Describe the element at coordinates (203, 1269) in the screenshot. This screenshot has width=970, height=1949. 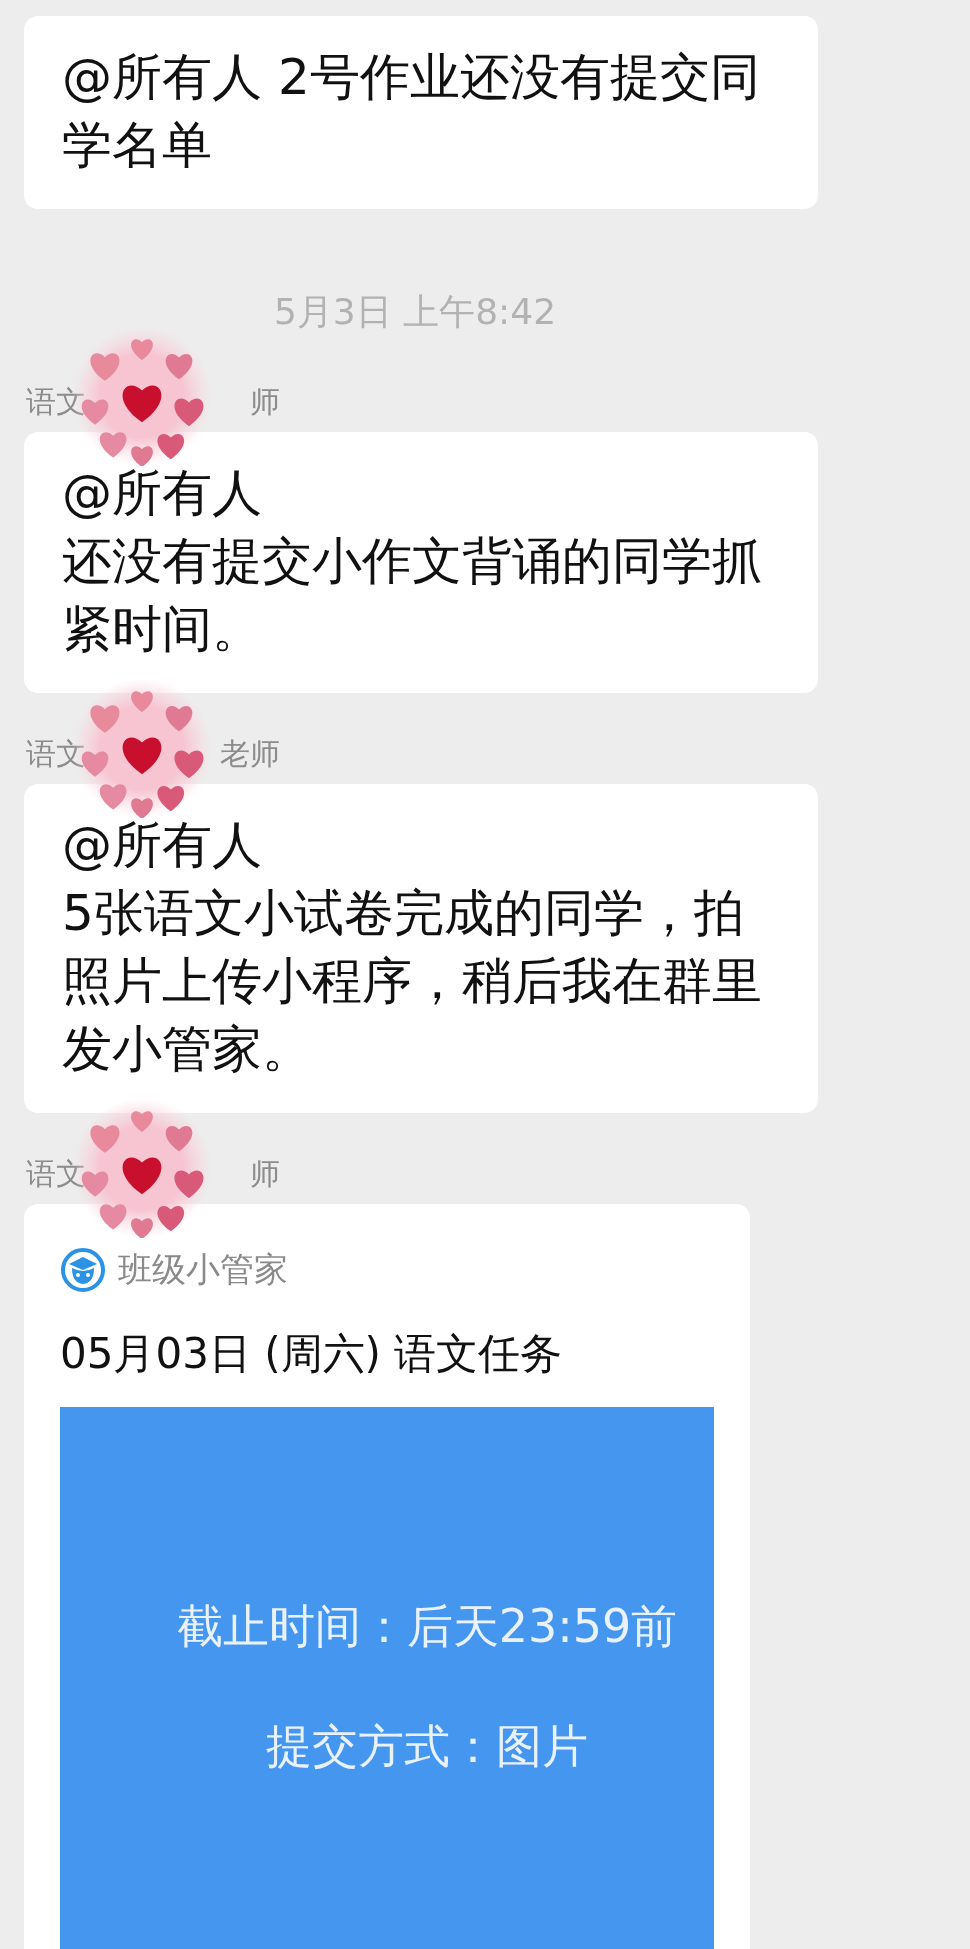
I see `app-name: 班级小管家` at that location.